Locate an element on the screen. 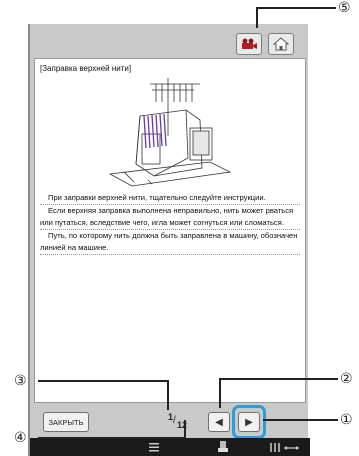 This screenshot has width=359, height=456. previous-page-button: ◀ is located at coordinates (219, 422).